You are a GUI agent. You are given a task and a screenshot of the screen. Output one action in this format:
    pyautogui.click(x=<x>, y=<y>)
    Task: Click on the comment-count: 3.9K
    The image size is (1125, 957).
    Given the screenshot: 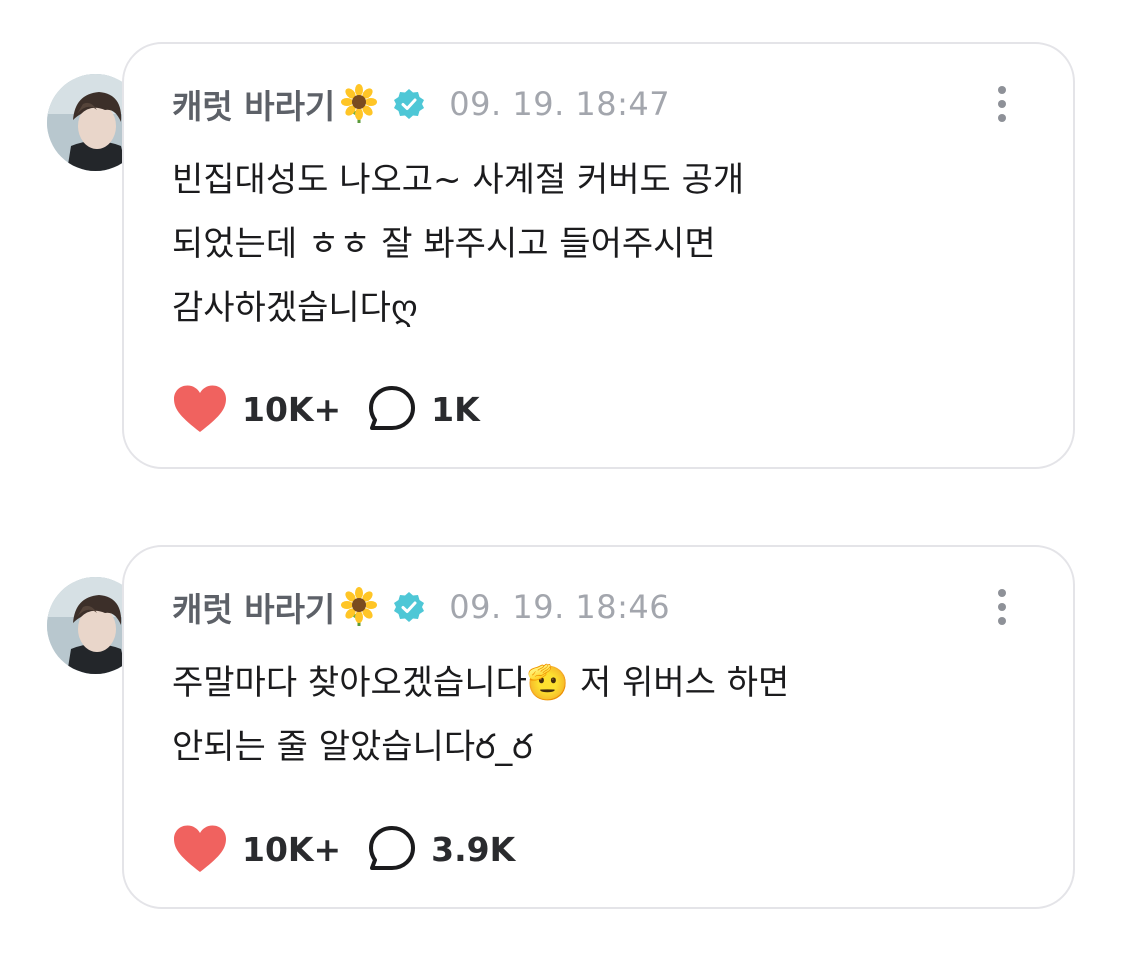 What is the action you would take?
    pyautogui.click(x=473, y=849)
    